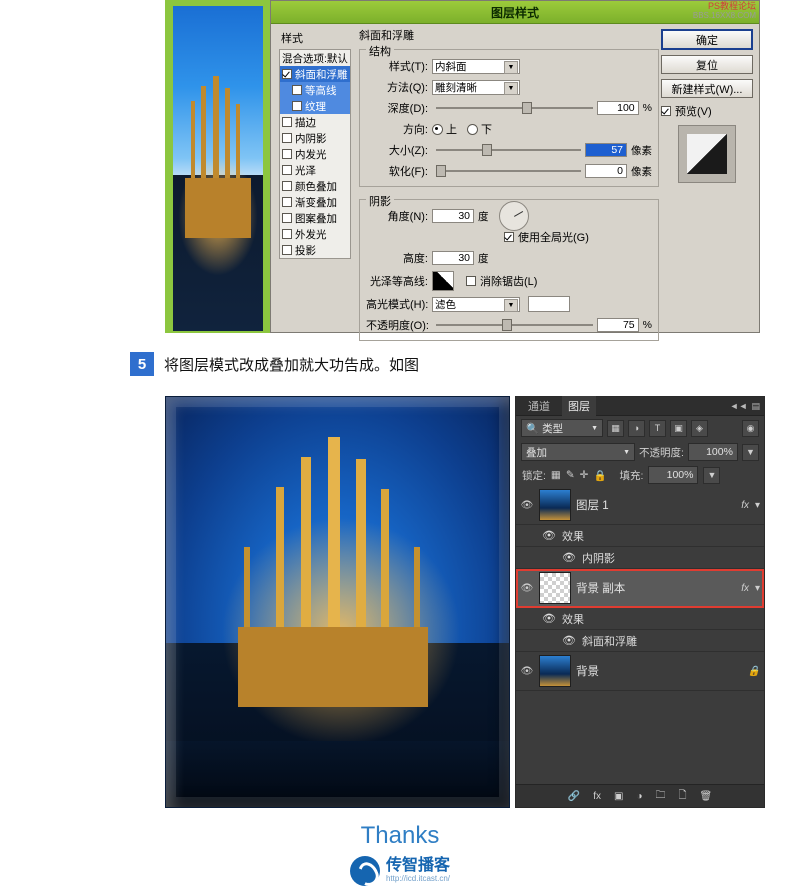 The image size is (800, 889). Describe the element at coordinates (443, 281) in the screenshot. I see `gloss-contour-preview` at that location.